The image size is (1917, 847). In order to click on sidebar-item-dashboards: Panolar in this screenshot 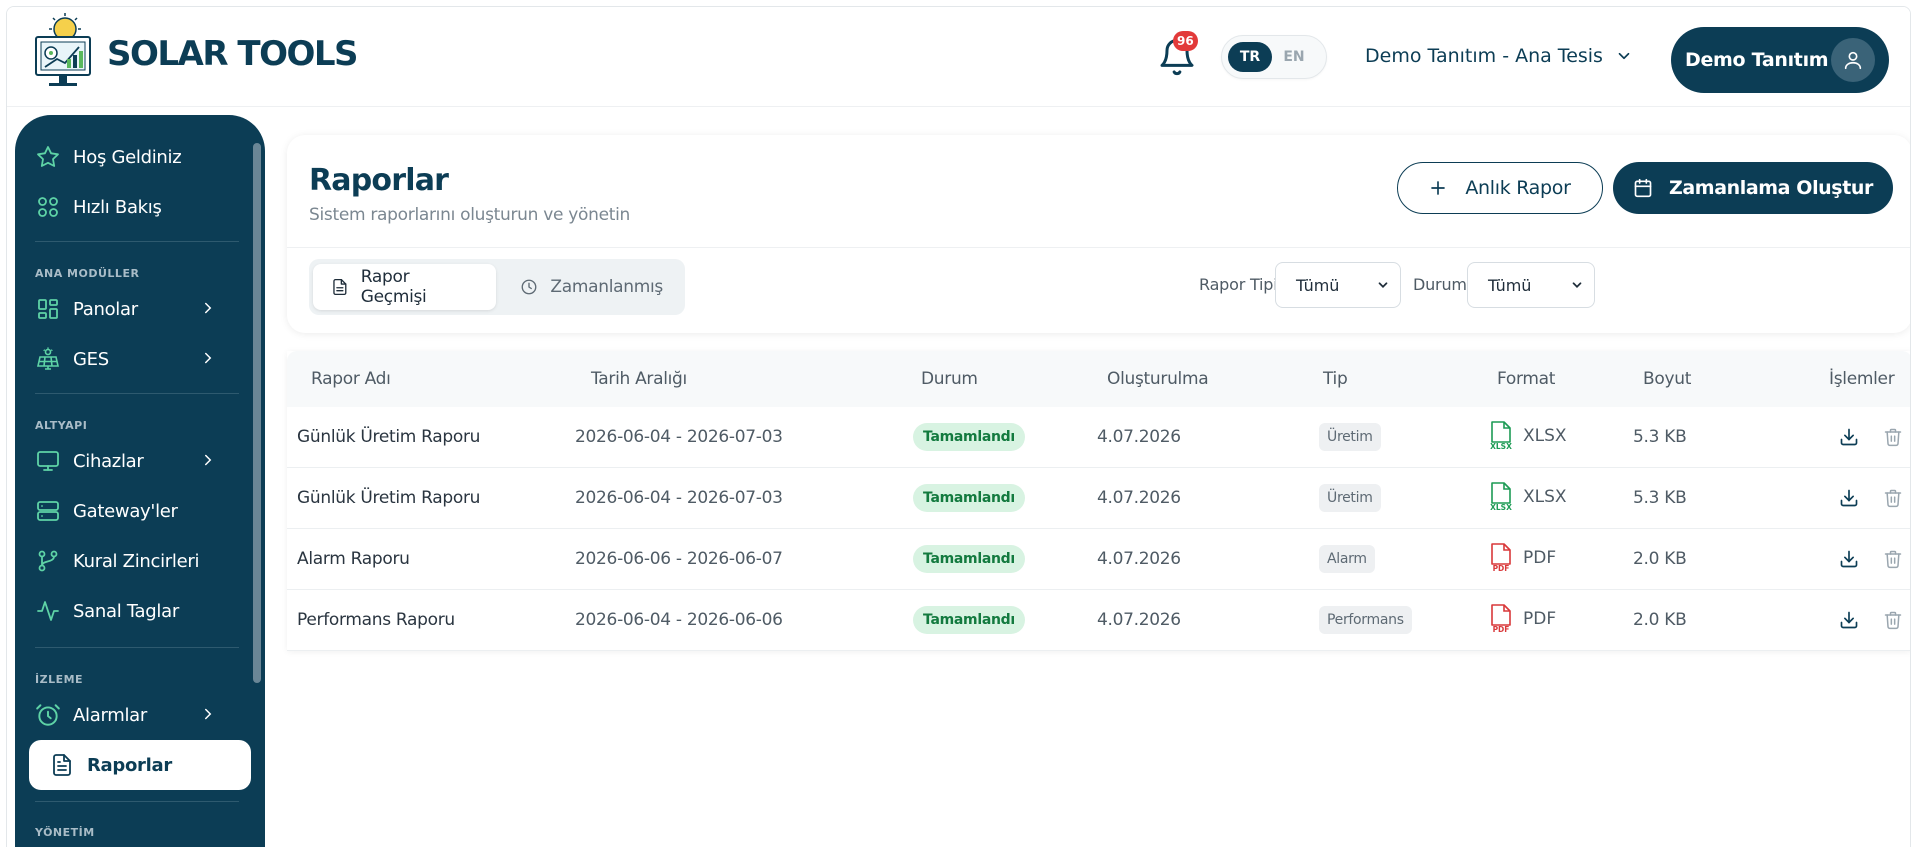, I will do `click(131, 309)`.